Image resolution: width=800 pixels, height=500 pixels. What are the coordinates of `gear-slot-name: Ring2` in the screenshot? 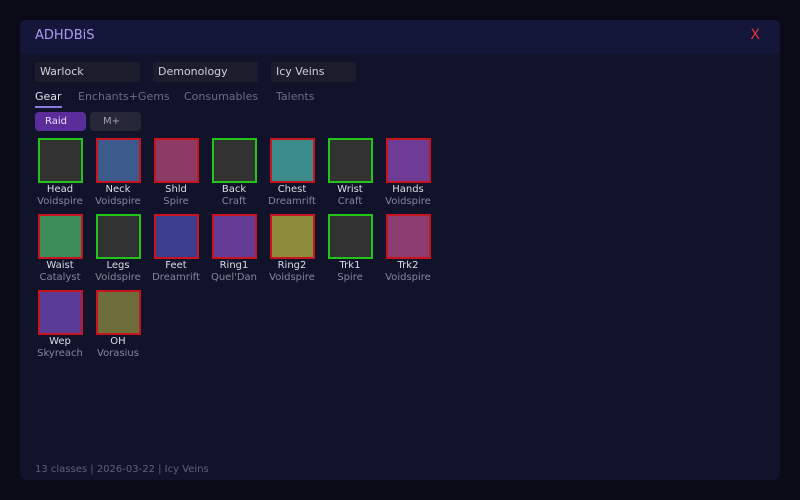 It's located at (292, 265).